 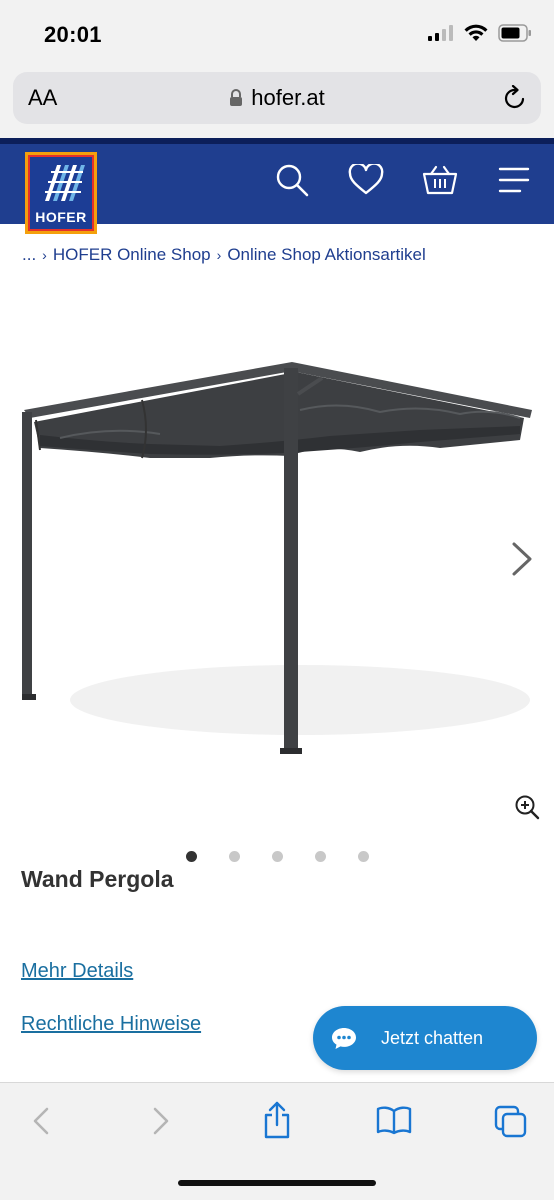 What do you see at coordinates (514, 33) in the screenshot?
I see `battery-icon` at bounding box center [514, 33].